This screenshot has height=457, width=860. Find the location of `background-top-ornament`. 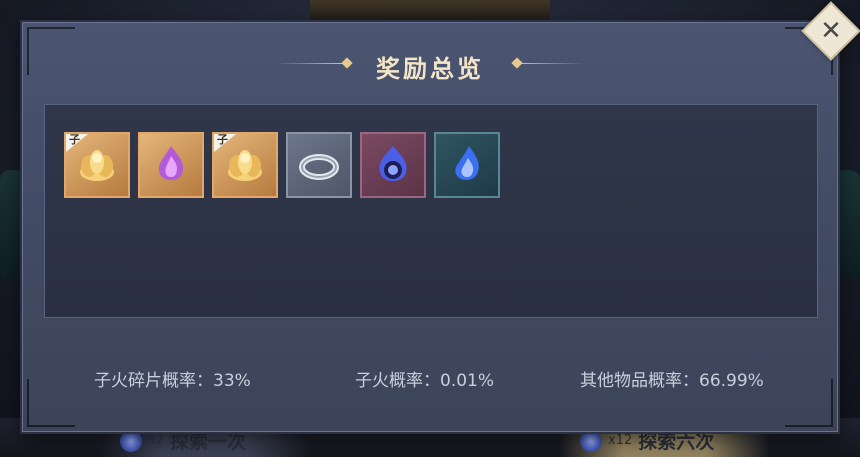

background-top-ornament is located at coordinates (430, 11).